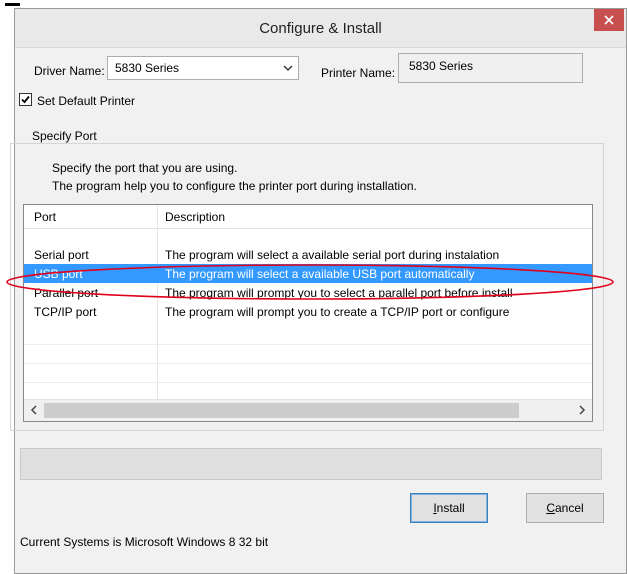 The height and width of the screenshot is (574, 627). I want to click on printer-name-value: 5830 Series, so click(441, 66).